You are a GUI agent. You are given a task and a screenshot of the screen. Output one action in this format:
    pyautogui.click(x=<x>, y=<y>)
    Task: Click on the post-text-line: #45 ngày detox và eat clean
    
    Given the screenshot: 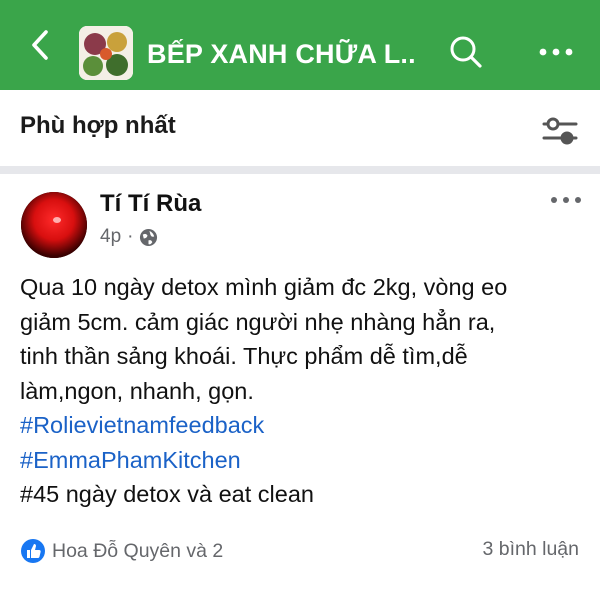 What is the action you would take?
    pyautogui.click(x=167, y=494)
    